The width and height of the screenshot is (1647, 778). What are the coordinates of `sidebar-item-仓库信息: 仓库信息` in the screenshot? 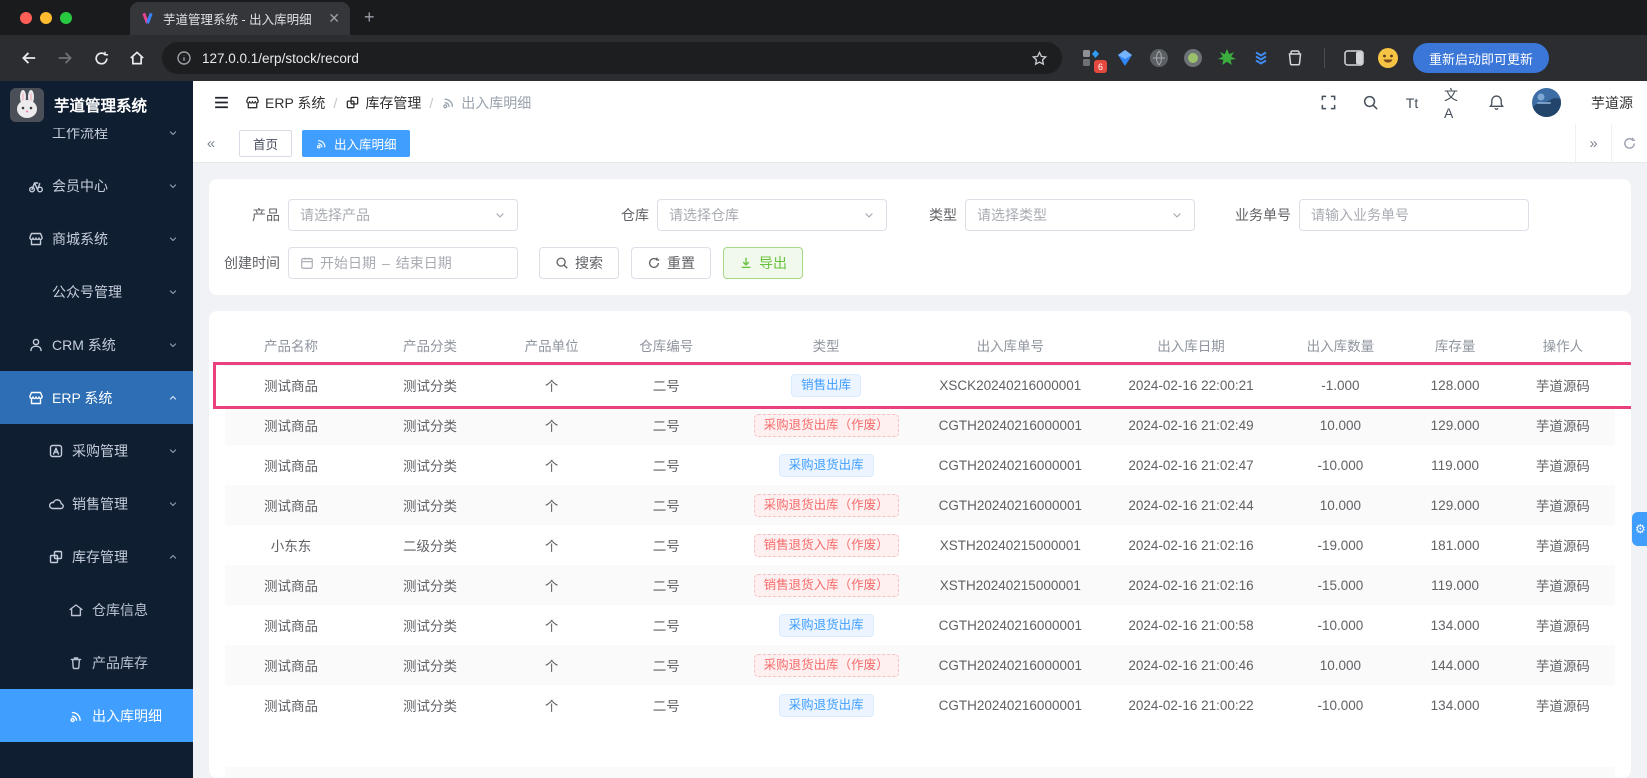 It's located at (96, 609).